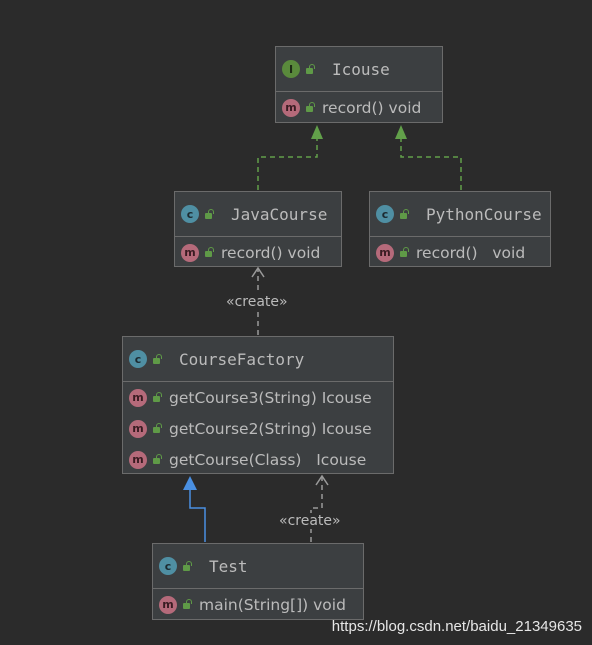 The image size is (592, 645). I want to click on javacourse-title: JavaCourse, so click(279, 214).